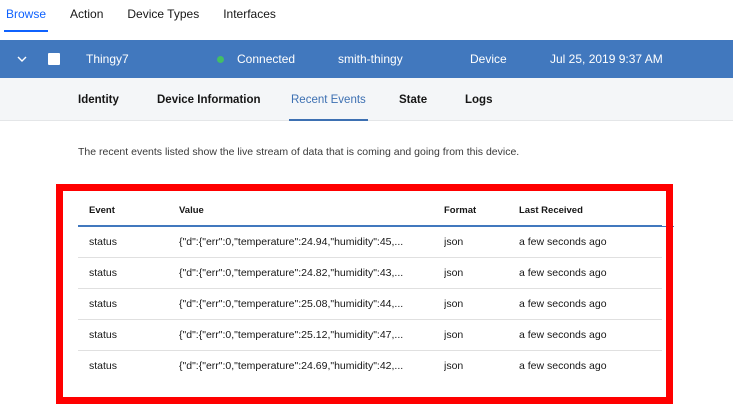 The image size is (733, 406). I want to click on device-date-added: Jul 25, 2019 9:37 AM, so click(606, 59).